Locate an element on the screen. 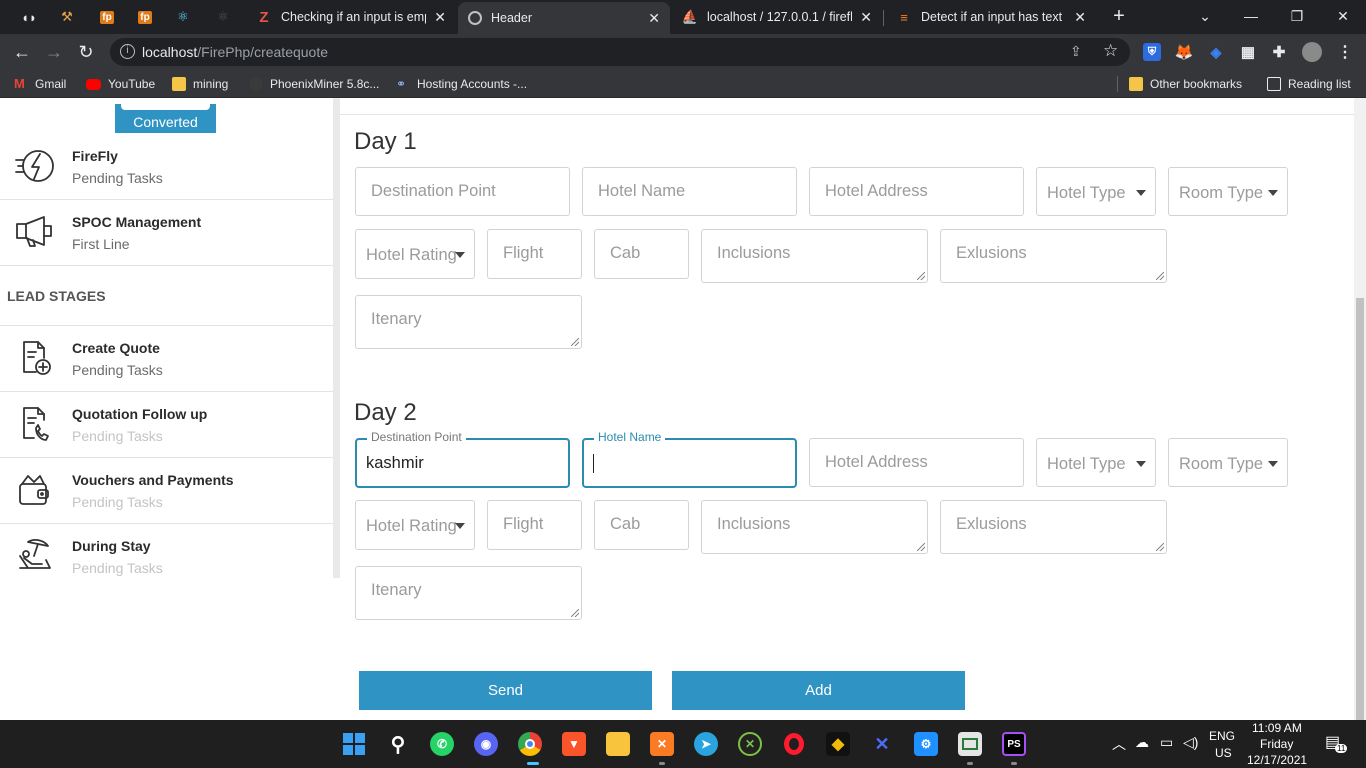  other-bookmarks: Other bookmarks is located at coordinates (1185, 84).